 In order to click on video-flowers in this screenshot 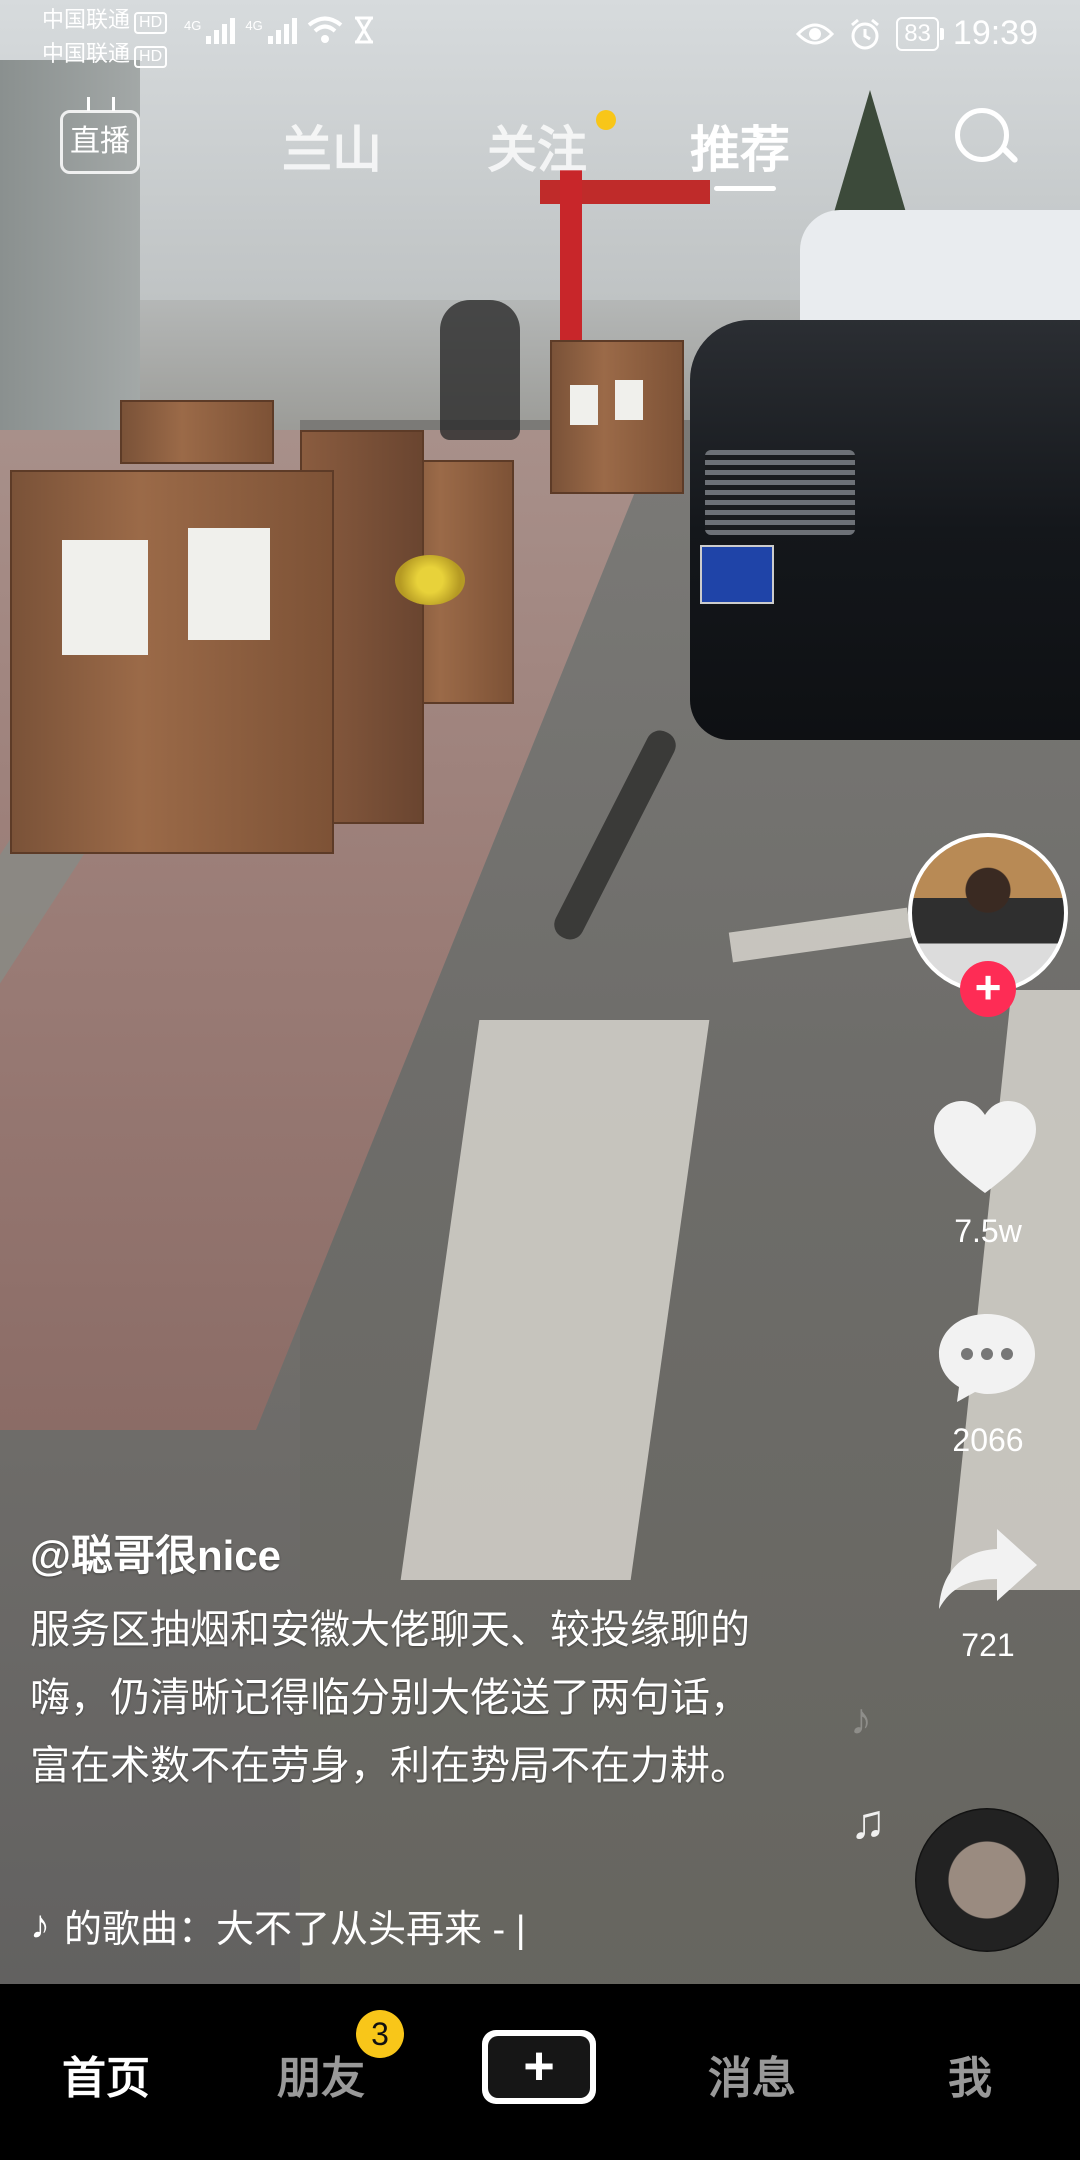, I will do `click(430, 580)`.